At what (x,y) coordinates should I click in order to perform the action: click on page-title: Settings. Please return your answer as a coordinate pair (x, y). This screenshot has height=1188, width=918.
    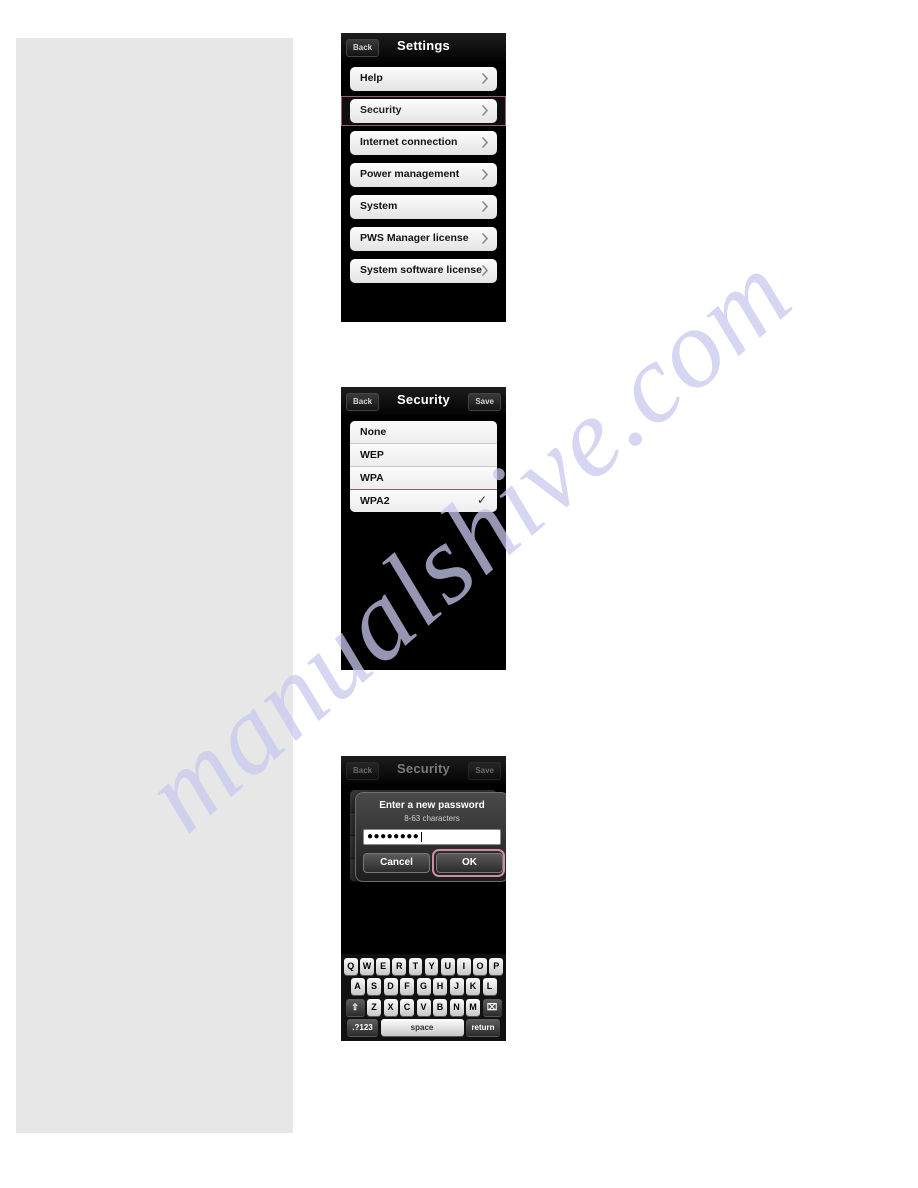
    Looking at the image, I should click on (423, 45).